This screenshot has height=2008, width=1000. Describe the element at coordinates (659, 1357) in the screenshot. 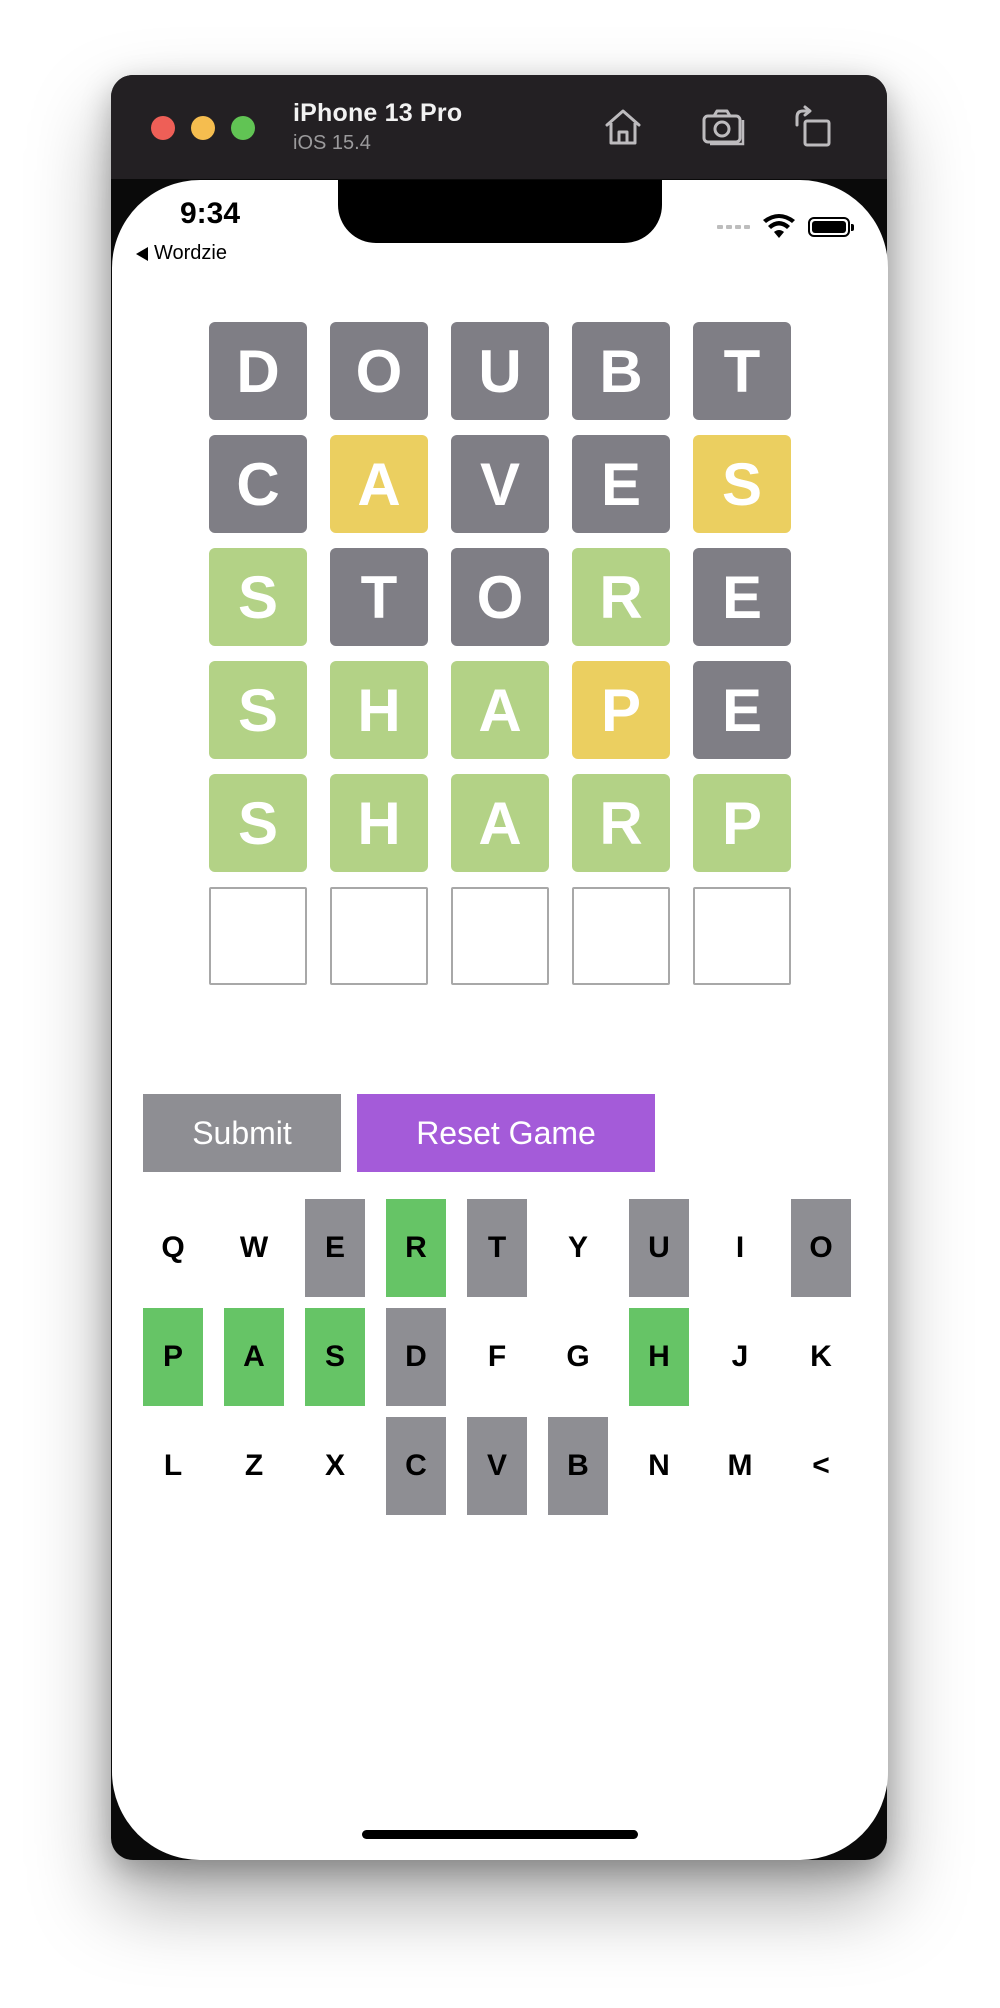

I see `key-h: H` at that location.